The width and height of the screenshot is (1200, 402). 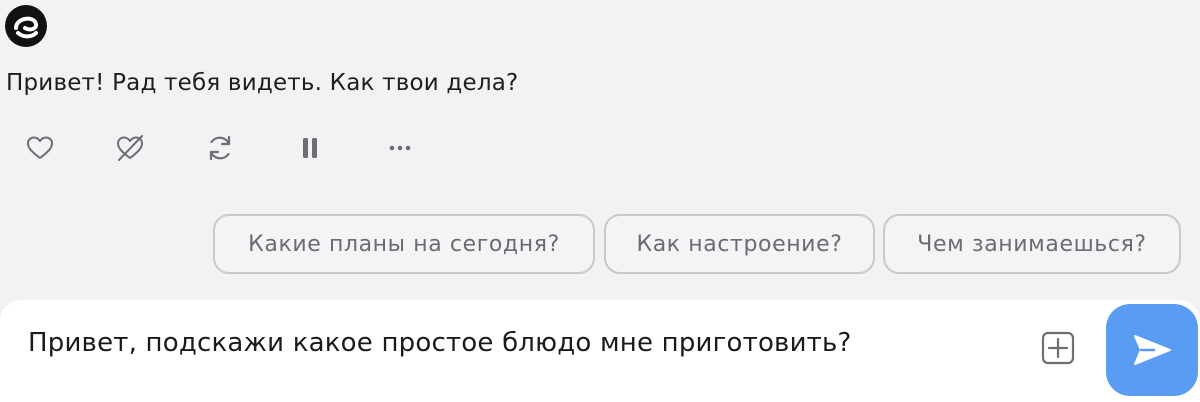 I want to click on send-icon, so click(x=1152, y=350).